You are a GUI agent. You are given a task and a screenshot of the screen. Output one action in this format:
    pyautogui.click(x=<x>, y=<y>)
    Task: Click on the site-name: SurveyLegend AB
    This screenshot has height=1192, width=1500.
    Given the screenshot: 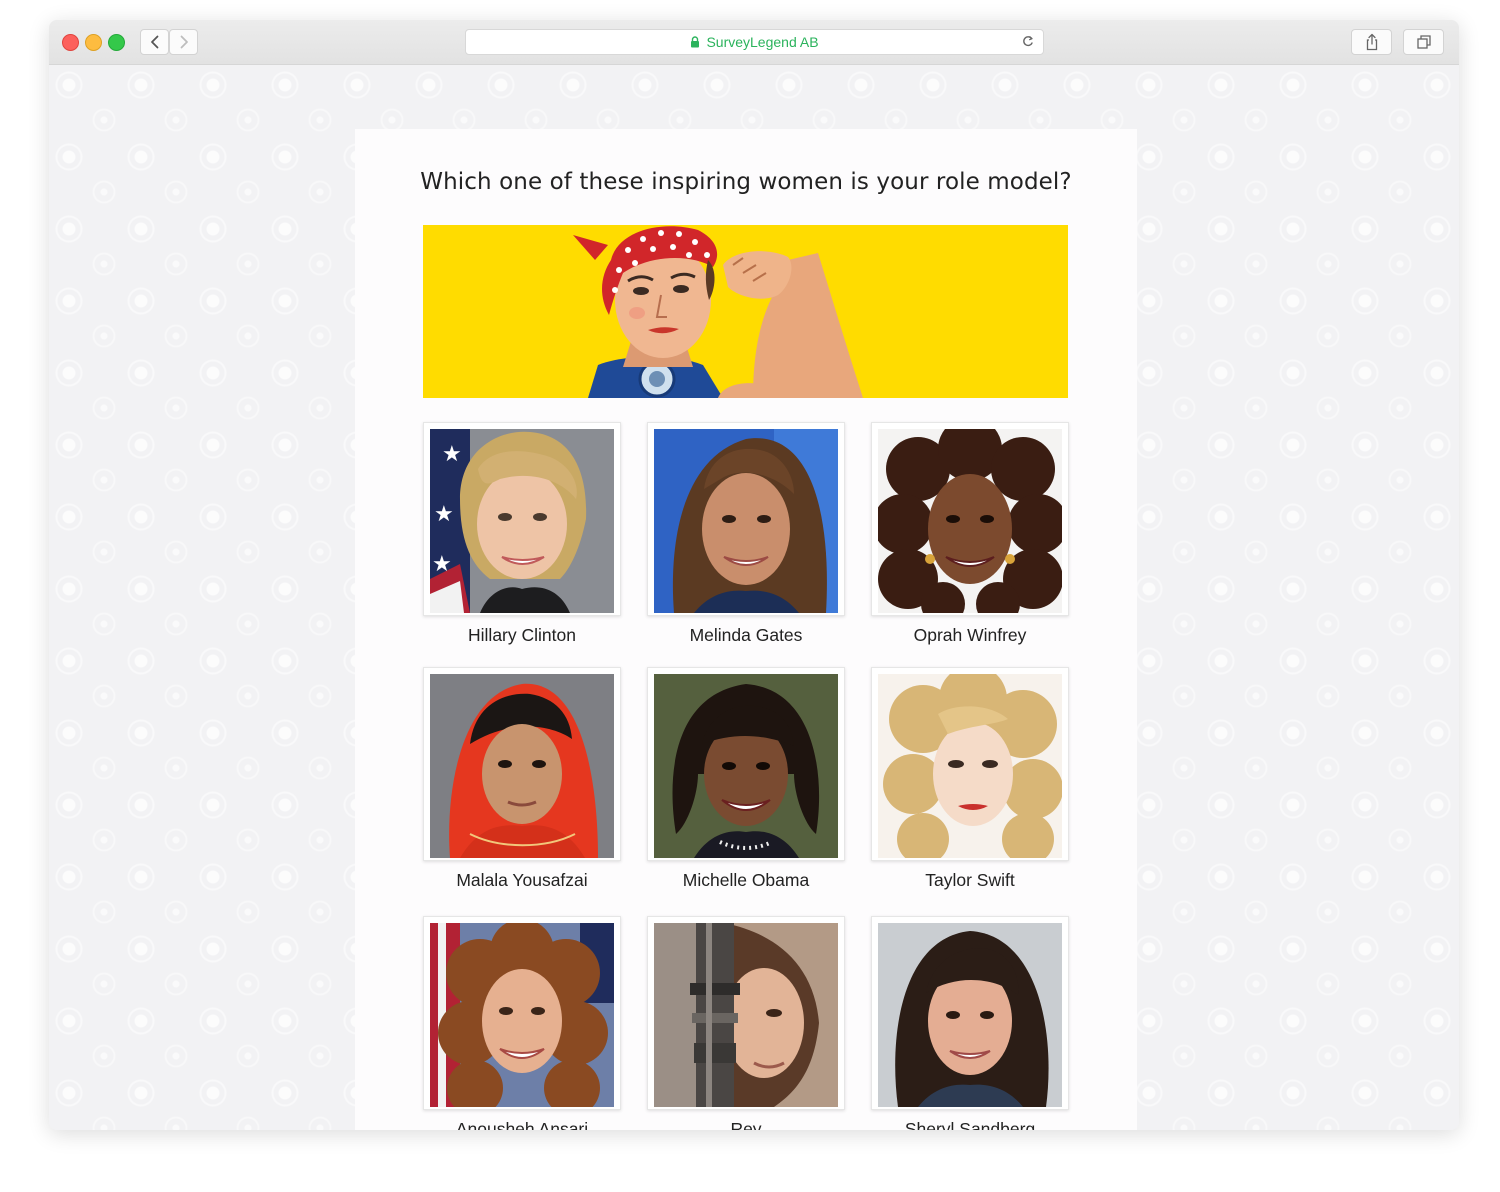 What is the action you would take?
    pyautogui.click(x=762, y=42)
    